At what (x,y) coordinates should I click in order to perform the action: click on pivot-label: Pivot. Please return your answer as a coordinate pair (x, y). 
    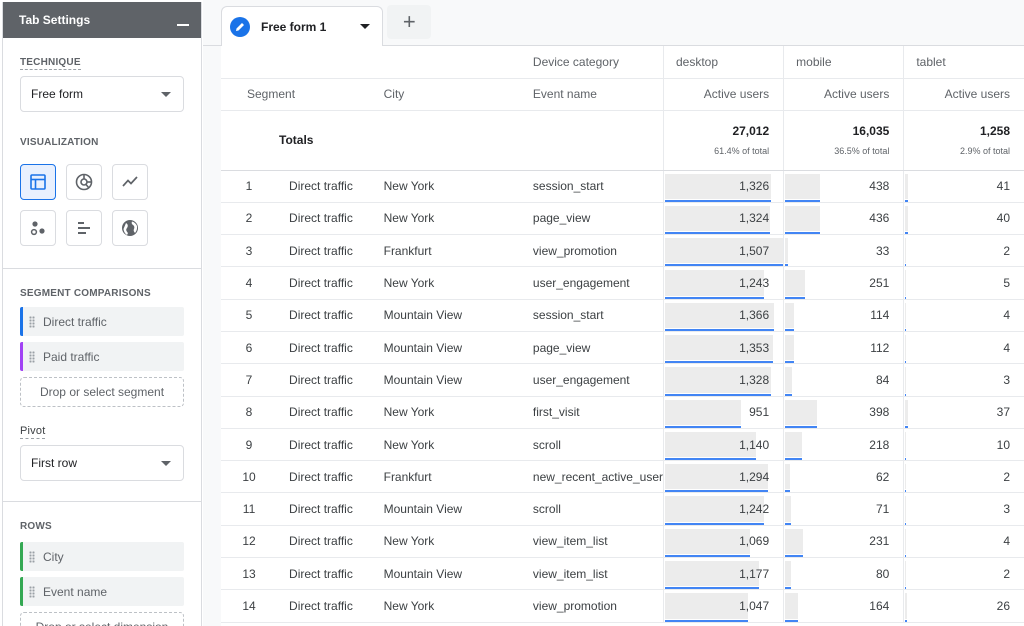
    Looking at the image, I should click on (33, 432).